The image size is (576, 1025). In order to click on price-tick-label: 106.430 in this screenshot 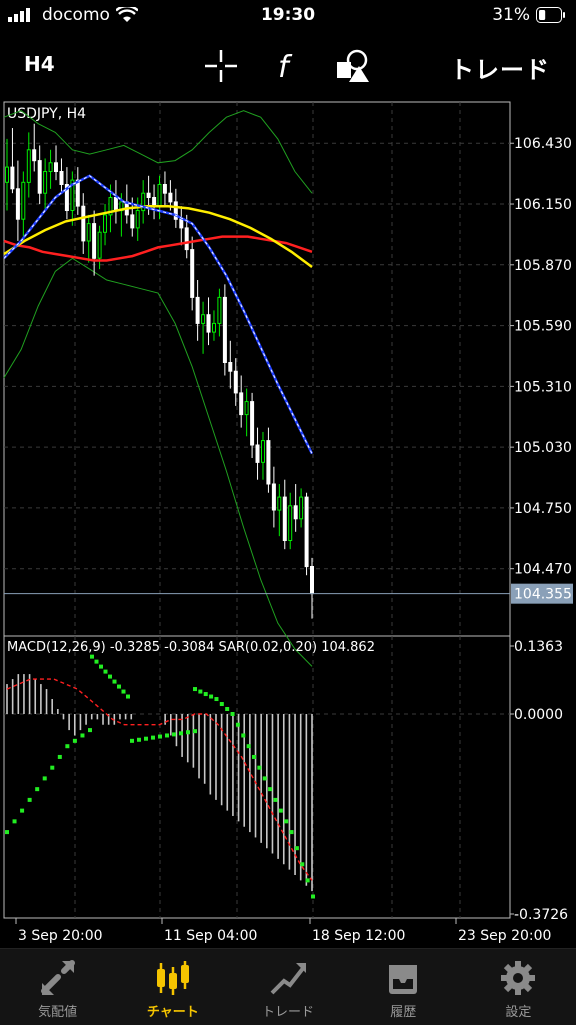, I will do `click(543, 144)`.